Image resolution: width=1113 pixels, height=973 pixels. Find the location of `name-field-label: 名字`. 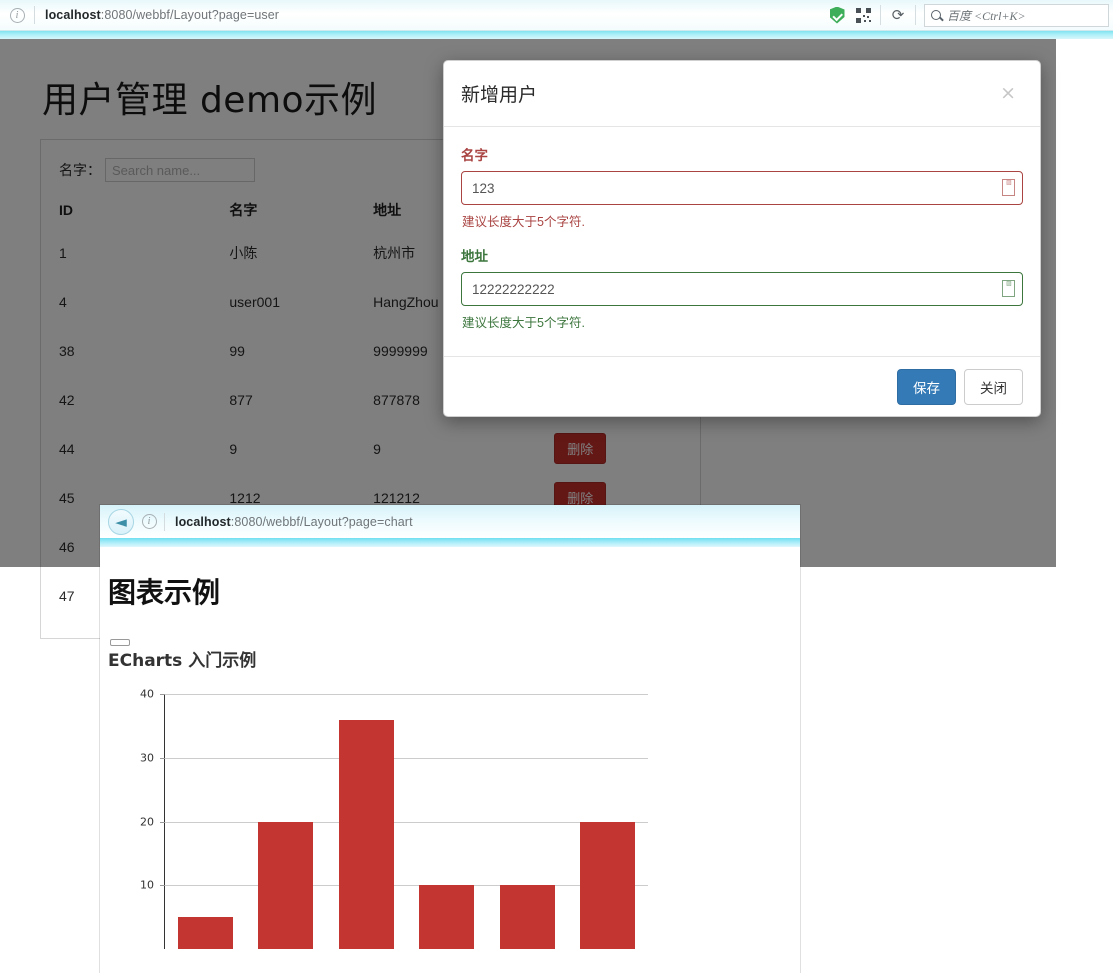

name-field-label: 名字 is located at coordinates (474, 155).